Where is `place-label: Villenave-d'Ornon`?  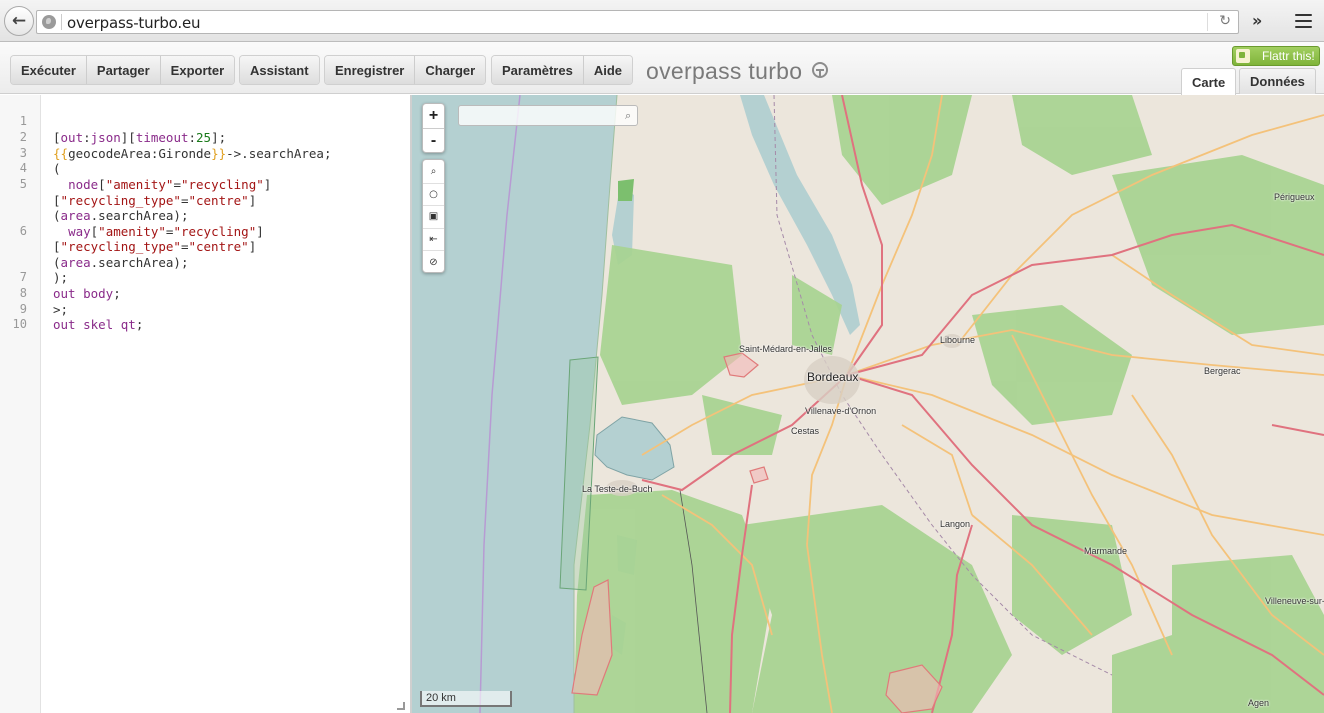 place-label: Villenave-d'Ornon is located at coordinates (841, 411).